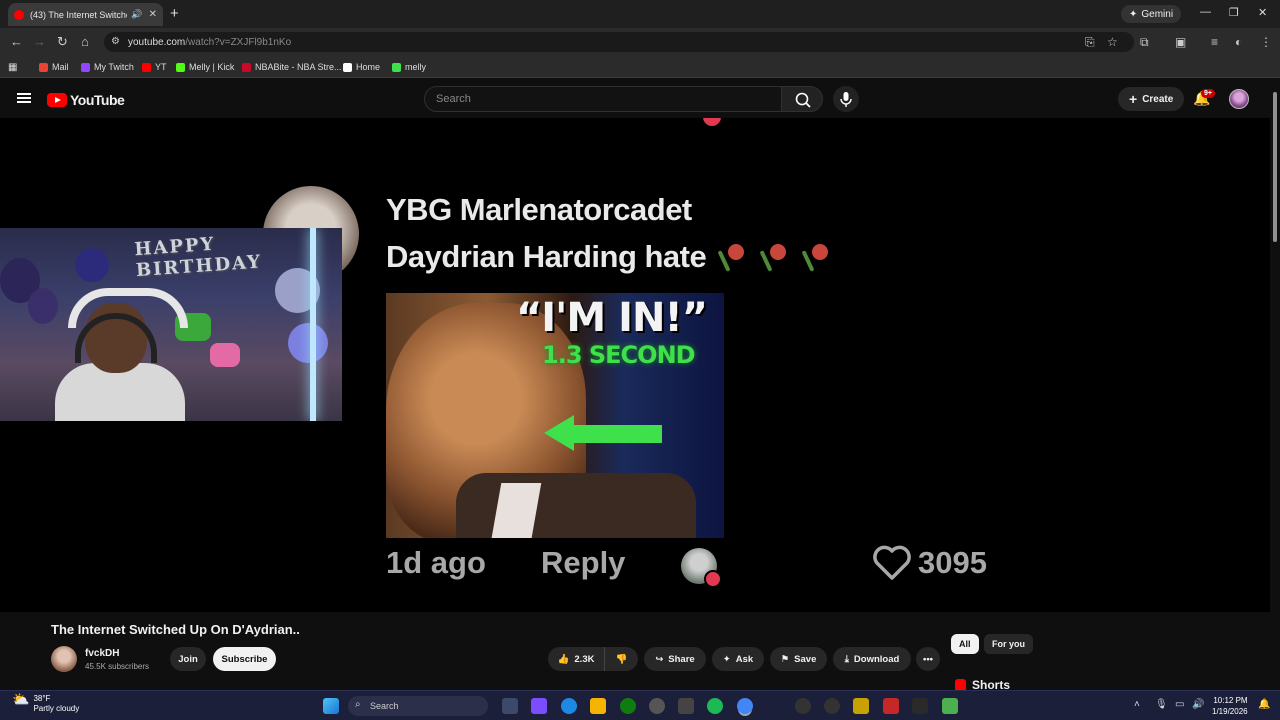  Describe the element at coordinates (603, 99) in the screenshot. I see `search-input: Search` at that location.